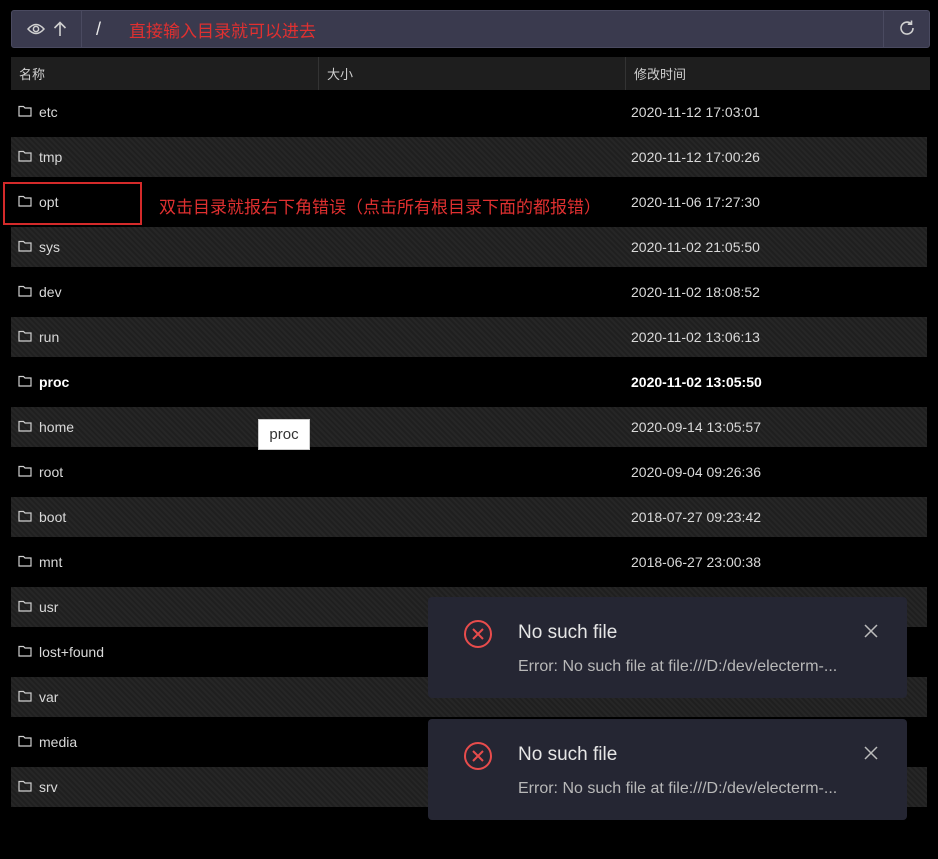 The height and width of the screenshot is (859, 938). I want to click on file-name: boot, so click(53, 517).